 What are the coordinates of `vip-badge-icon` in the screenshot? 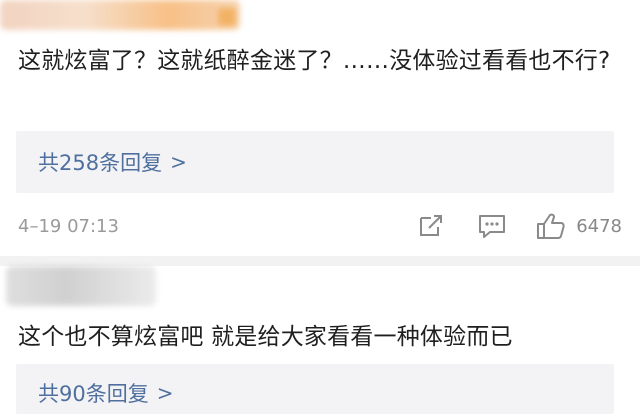 It's located at (227, 17).